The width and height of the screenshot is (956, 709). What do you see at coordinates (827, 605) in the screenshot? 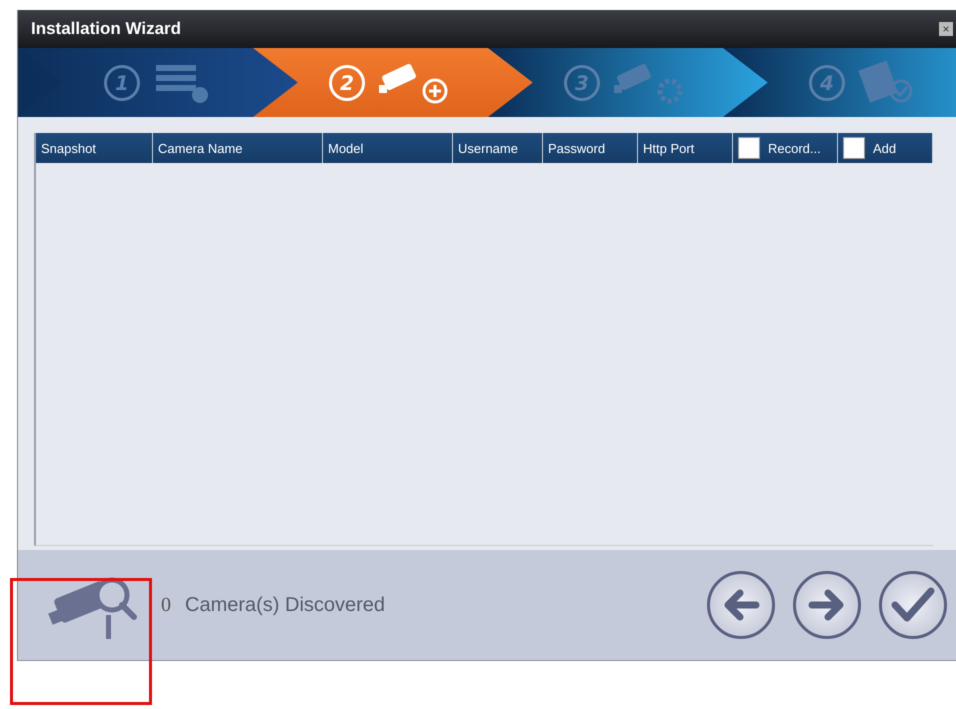
I see `next-arrow-icon` at bounding box center [827, 605].